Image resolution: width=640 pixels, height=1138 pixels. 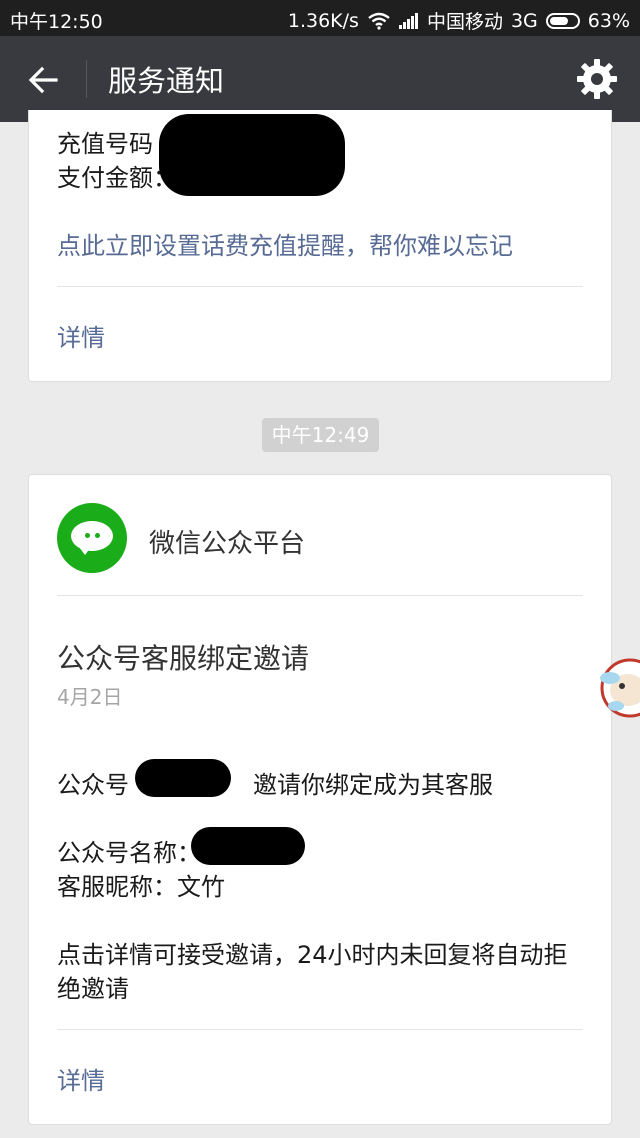 I want to click on back-arrow-icon, so click(x=44, y=80).